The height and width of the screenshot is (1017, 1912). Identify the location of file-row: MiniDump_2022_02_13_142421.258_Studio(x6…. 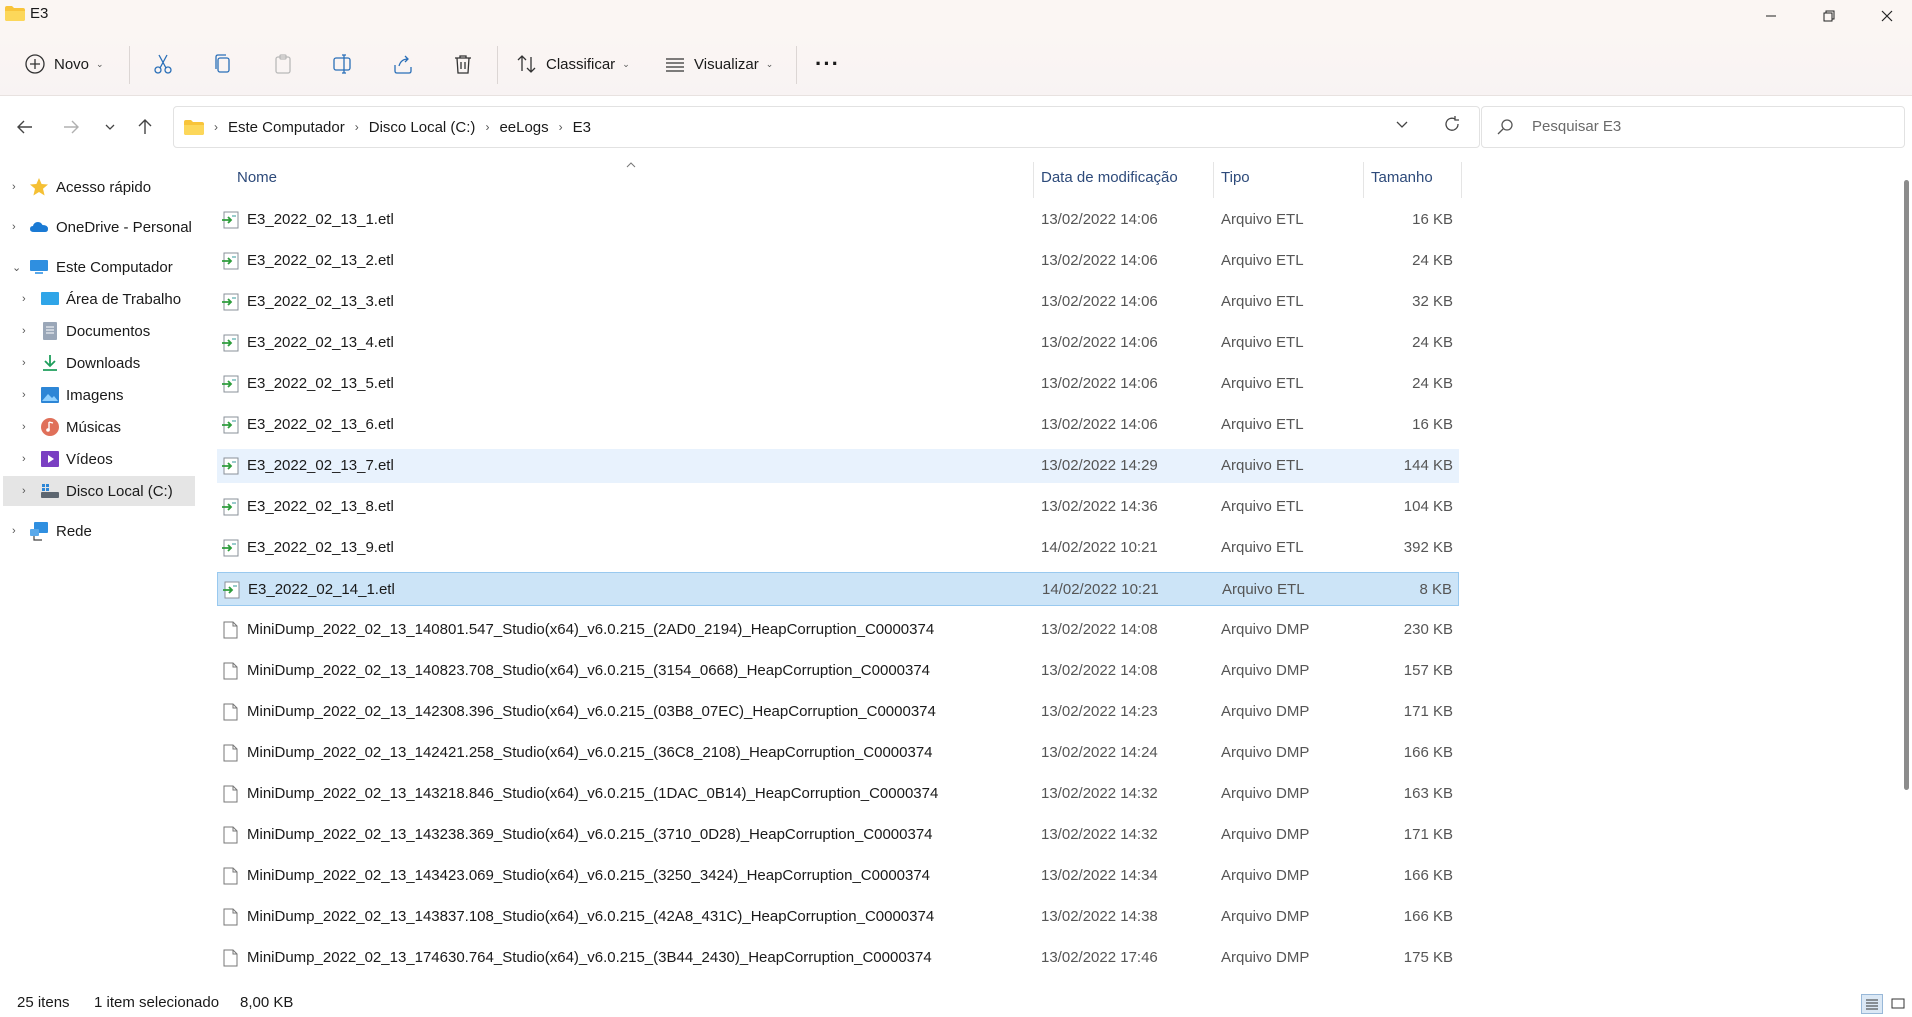
(838, 753).